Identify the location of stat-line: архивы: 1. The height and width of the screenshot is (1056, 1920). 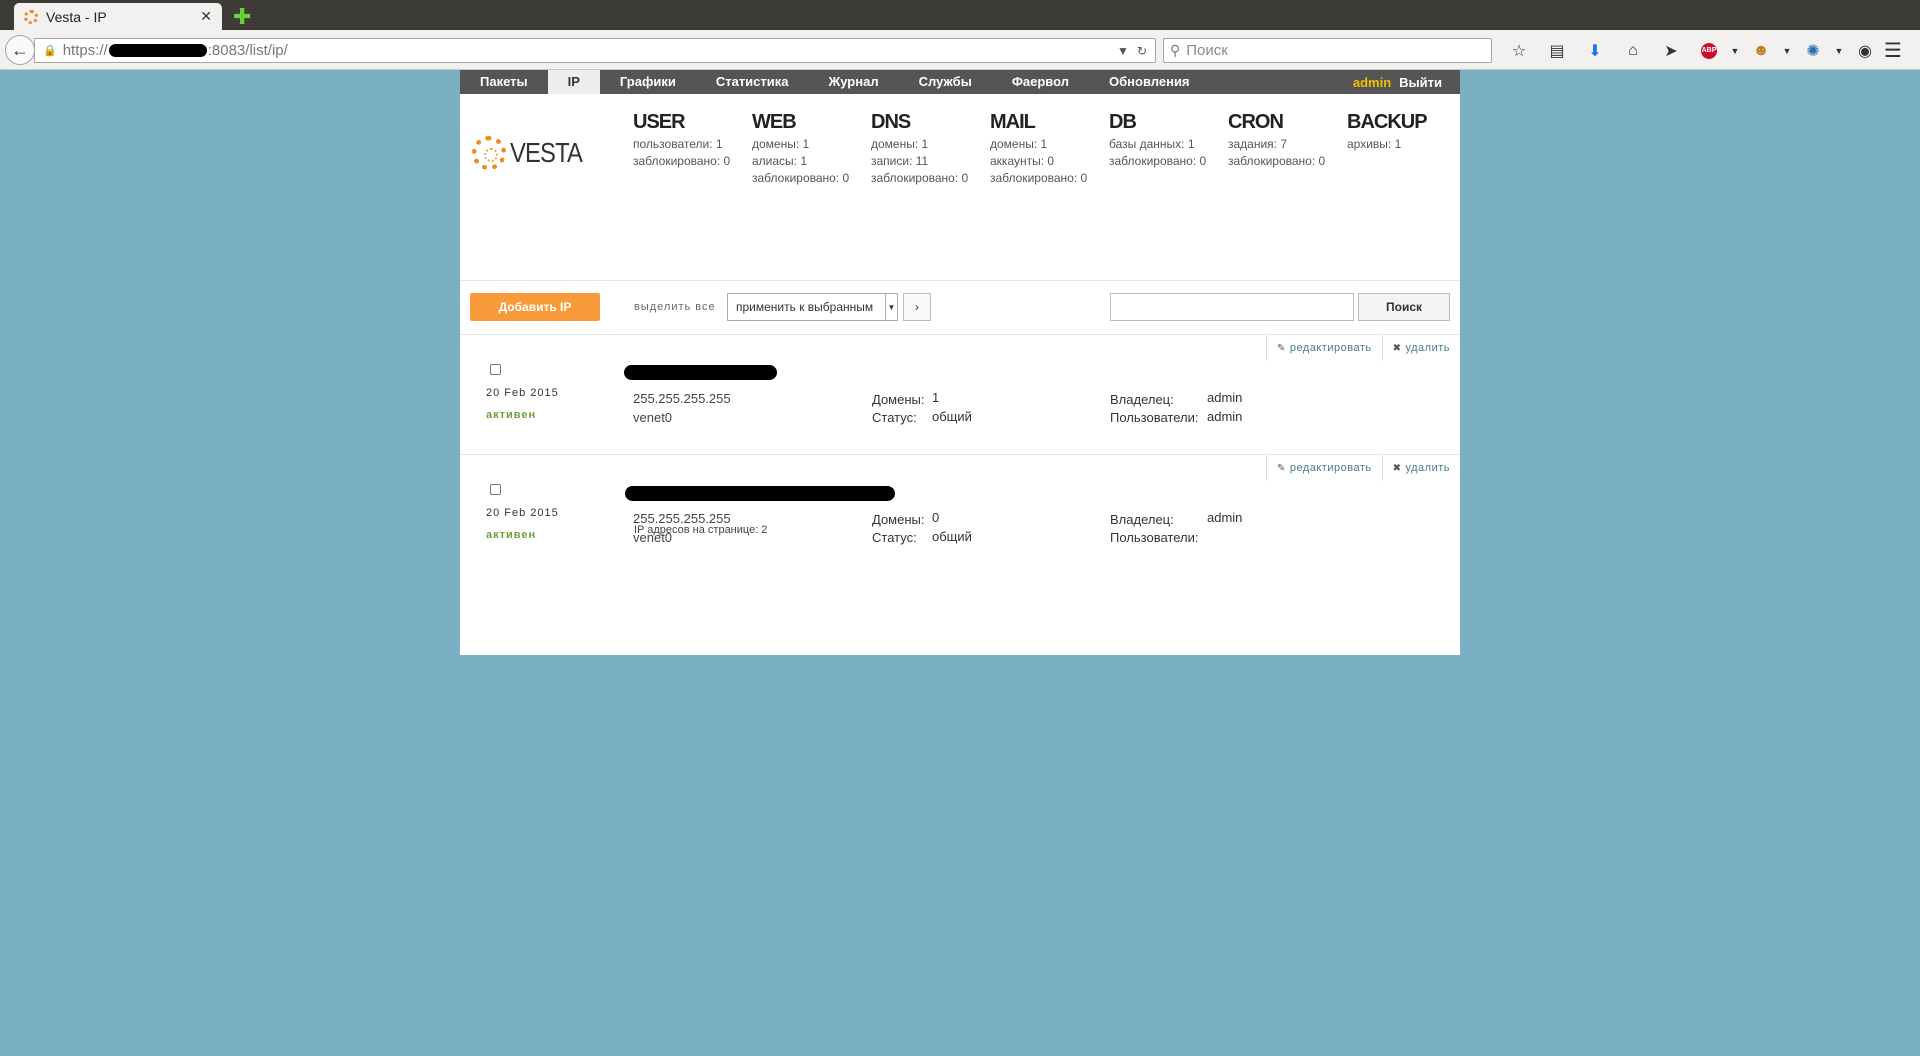
(1374, 144).